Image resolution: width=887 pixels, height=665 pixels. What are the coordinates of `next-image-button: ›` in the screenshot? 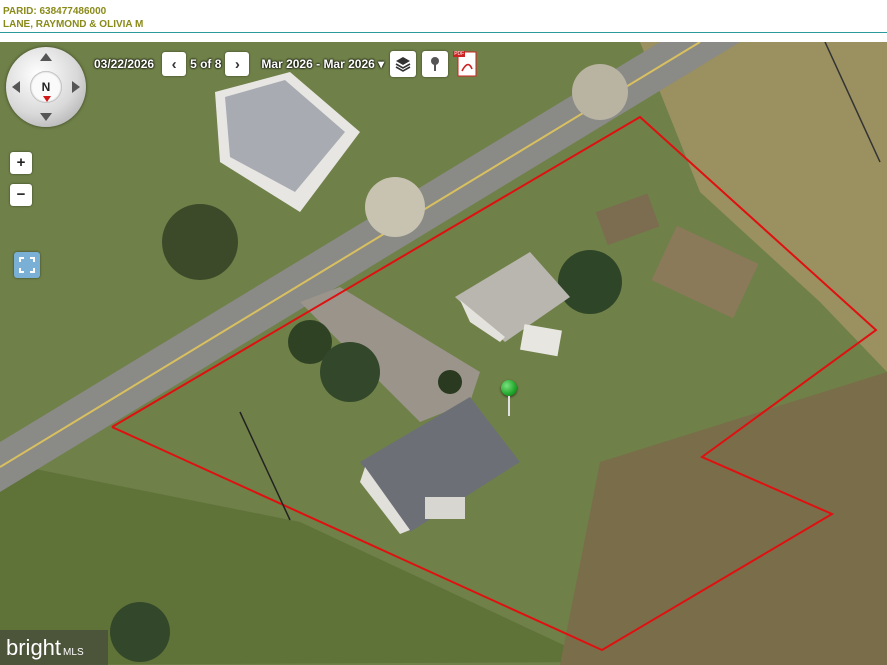 It's located at (237, 64).